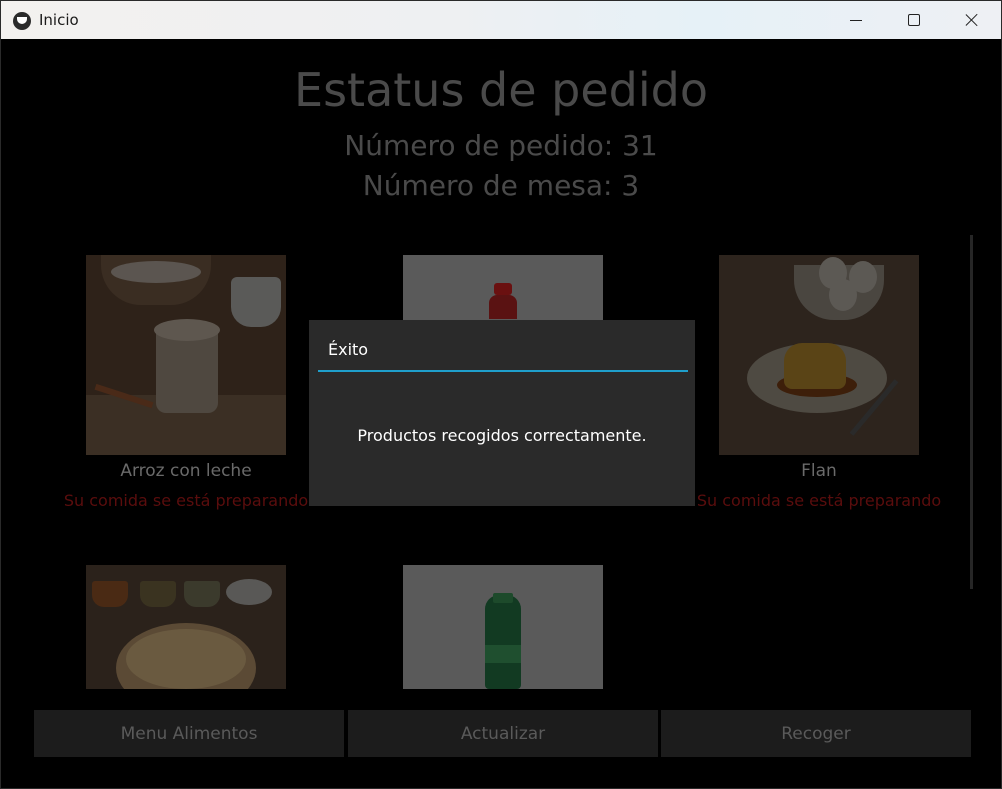  I want to click on scrollbar, so click(971, 412).